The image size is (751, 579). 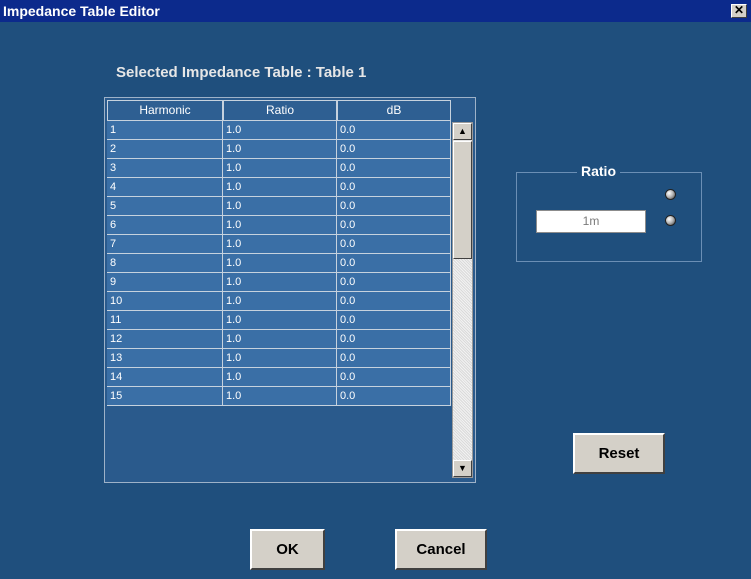 What do you see at coordinates (165, 244) in the screenshot?
I see `harmonic-cell: 7` at bounding box center [165, 244].